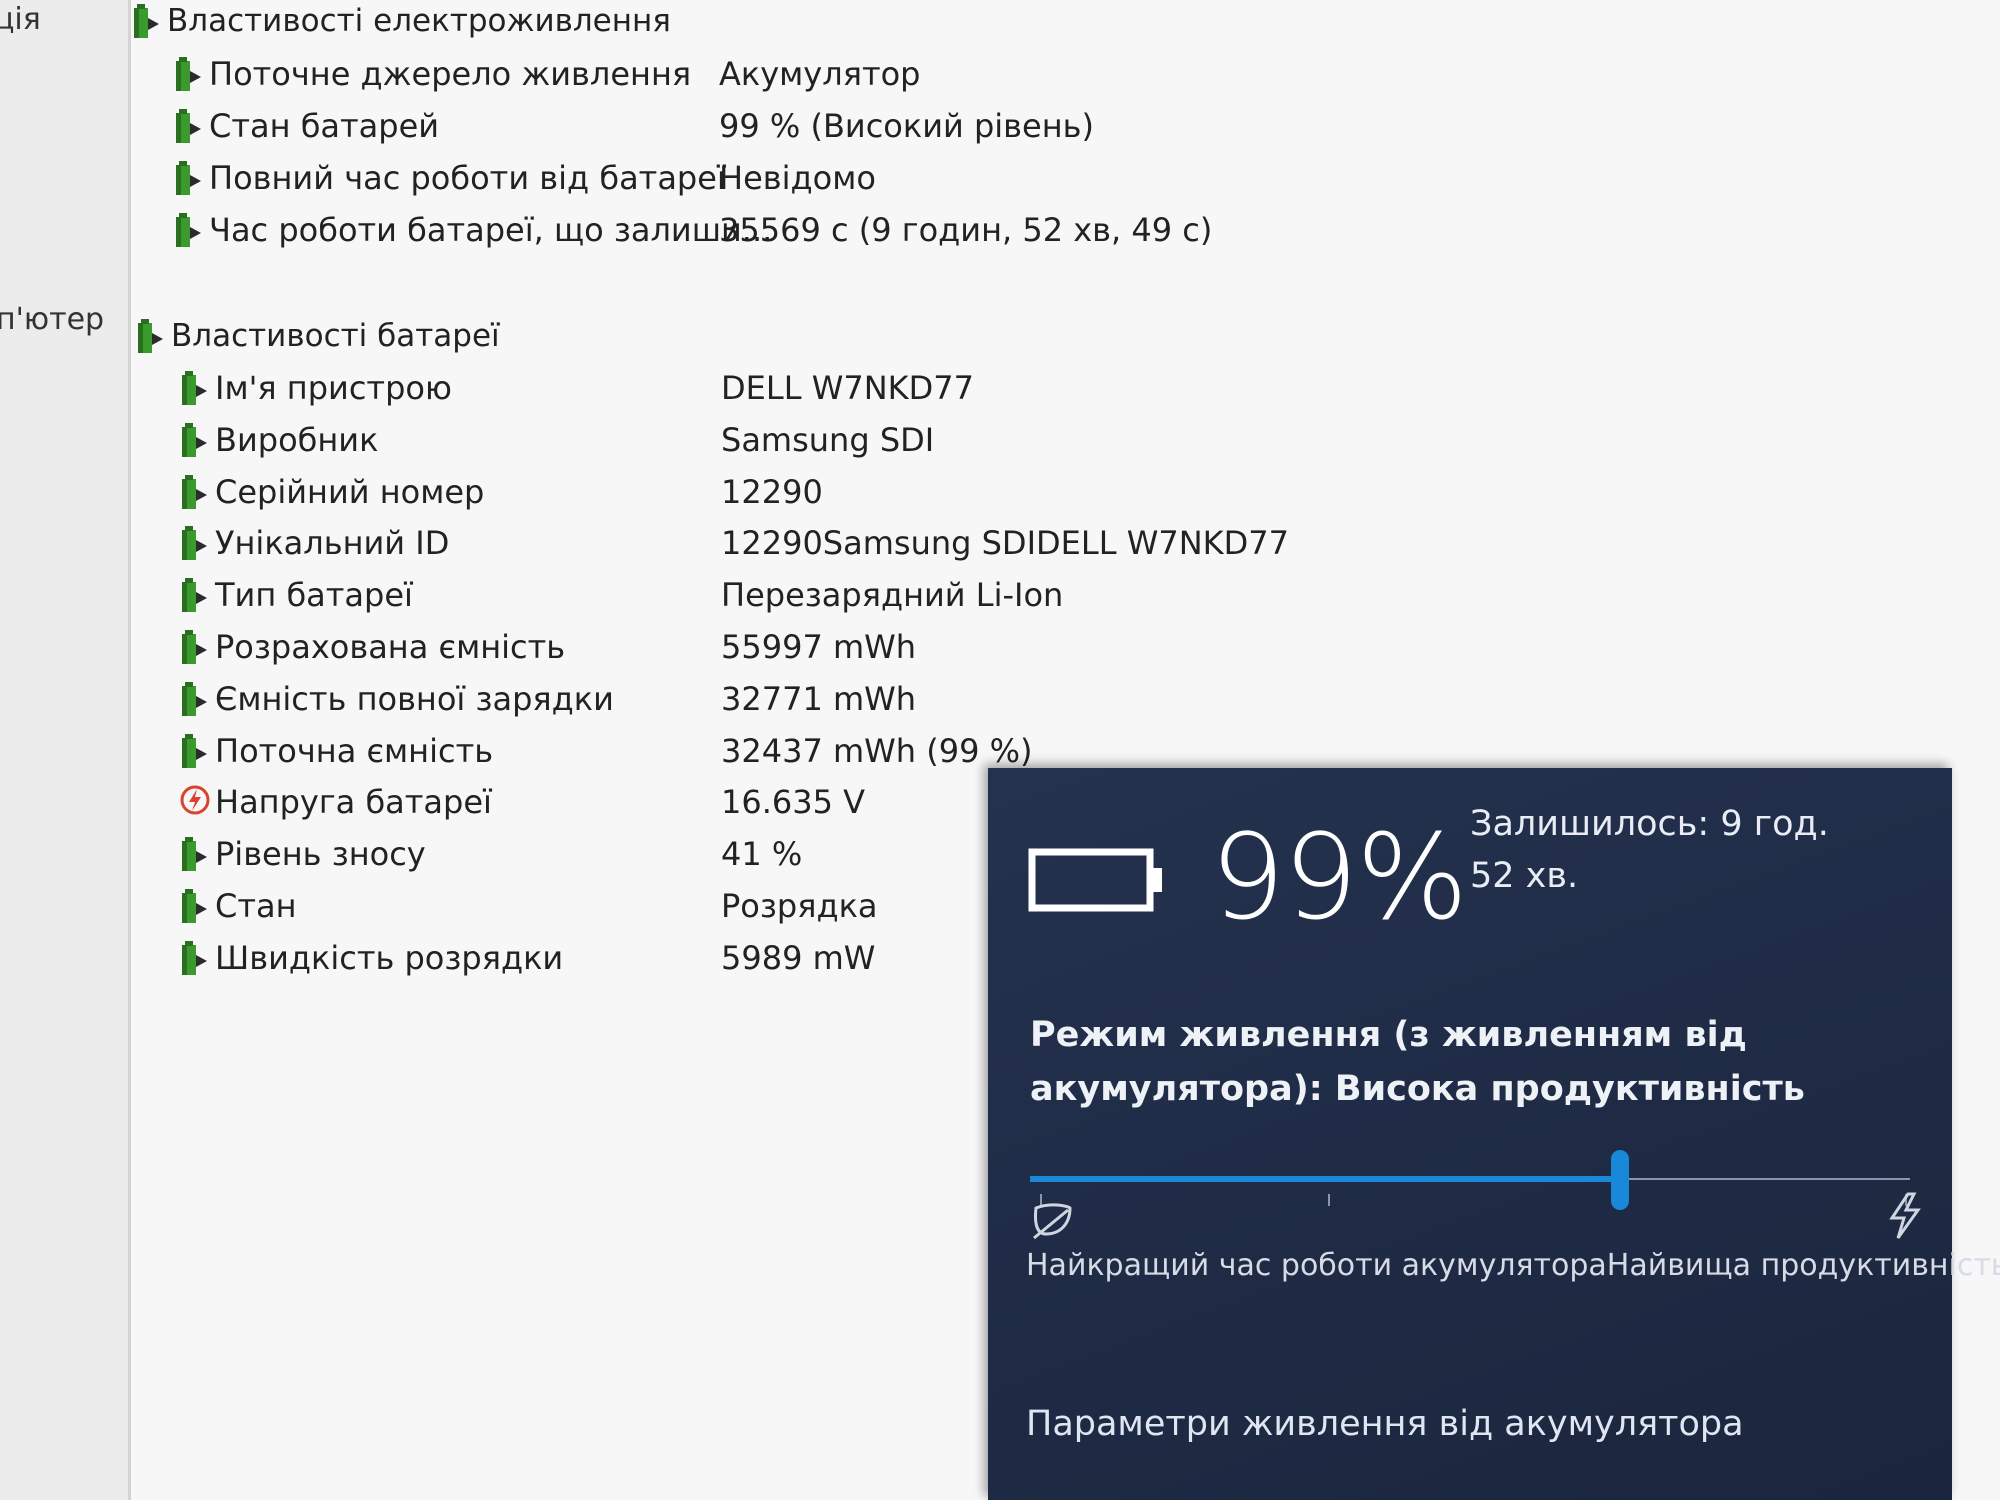 This screenshot has height=1500, width=2000. Describe the element at coordinates (1325, 1179) in the screenshot. I see `slider-track-fill` at that location.